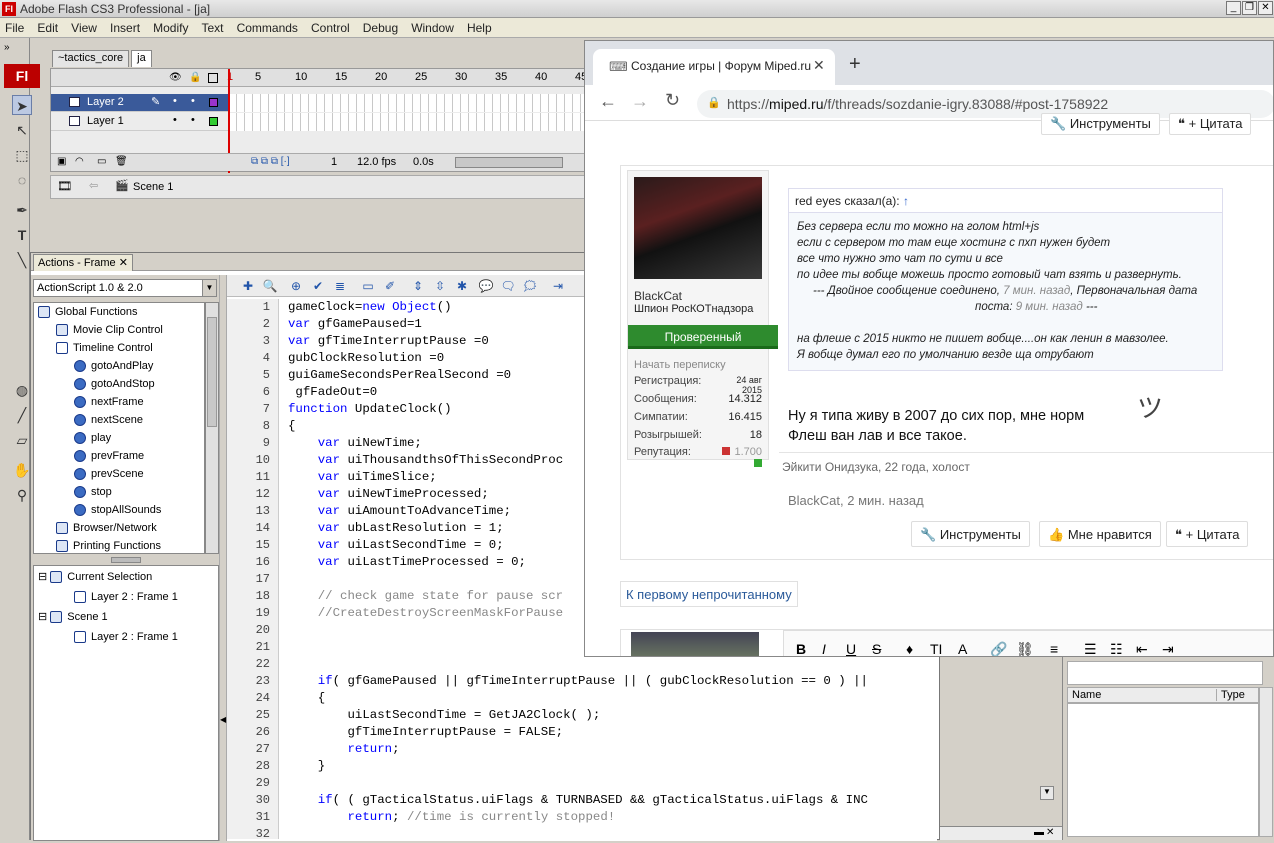  Describe the element at coordinates (425, 460) in the screenshot. I see `code-line: var uiThousandthsOfThisSecondProc` at that location.